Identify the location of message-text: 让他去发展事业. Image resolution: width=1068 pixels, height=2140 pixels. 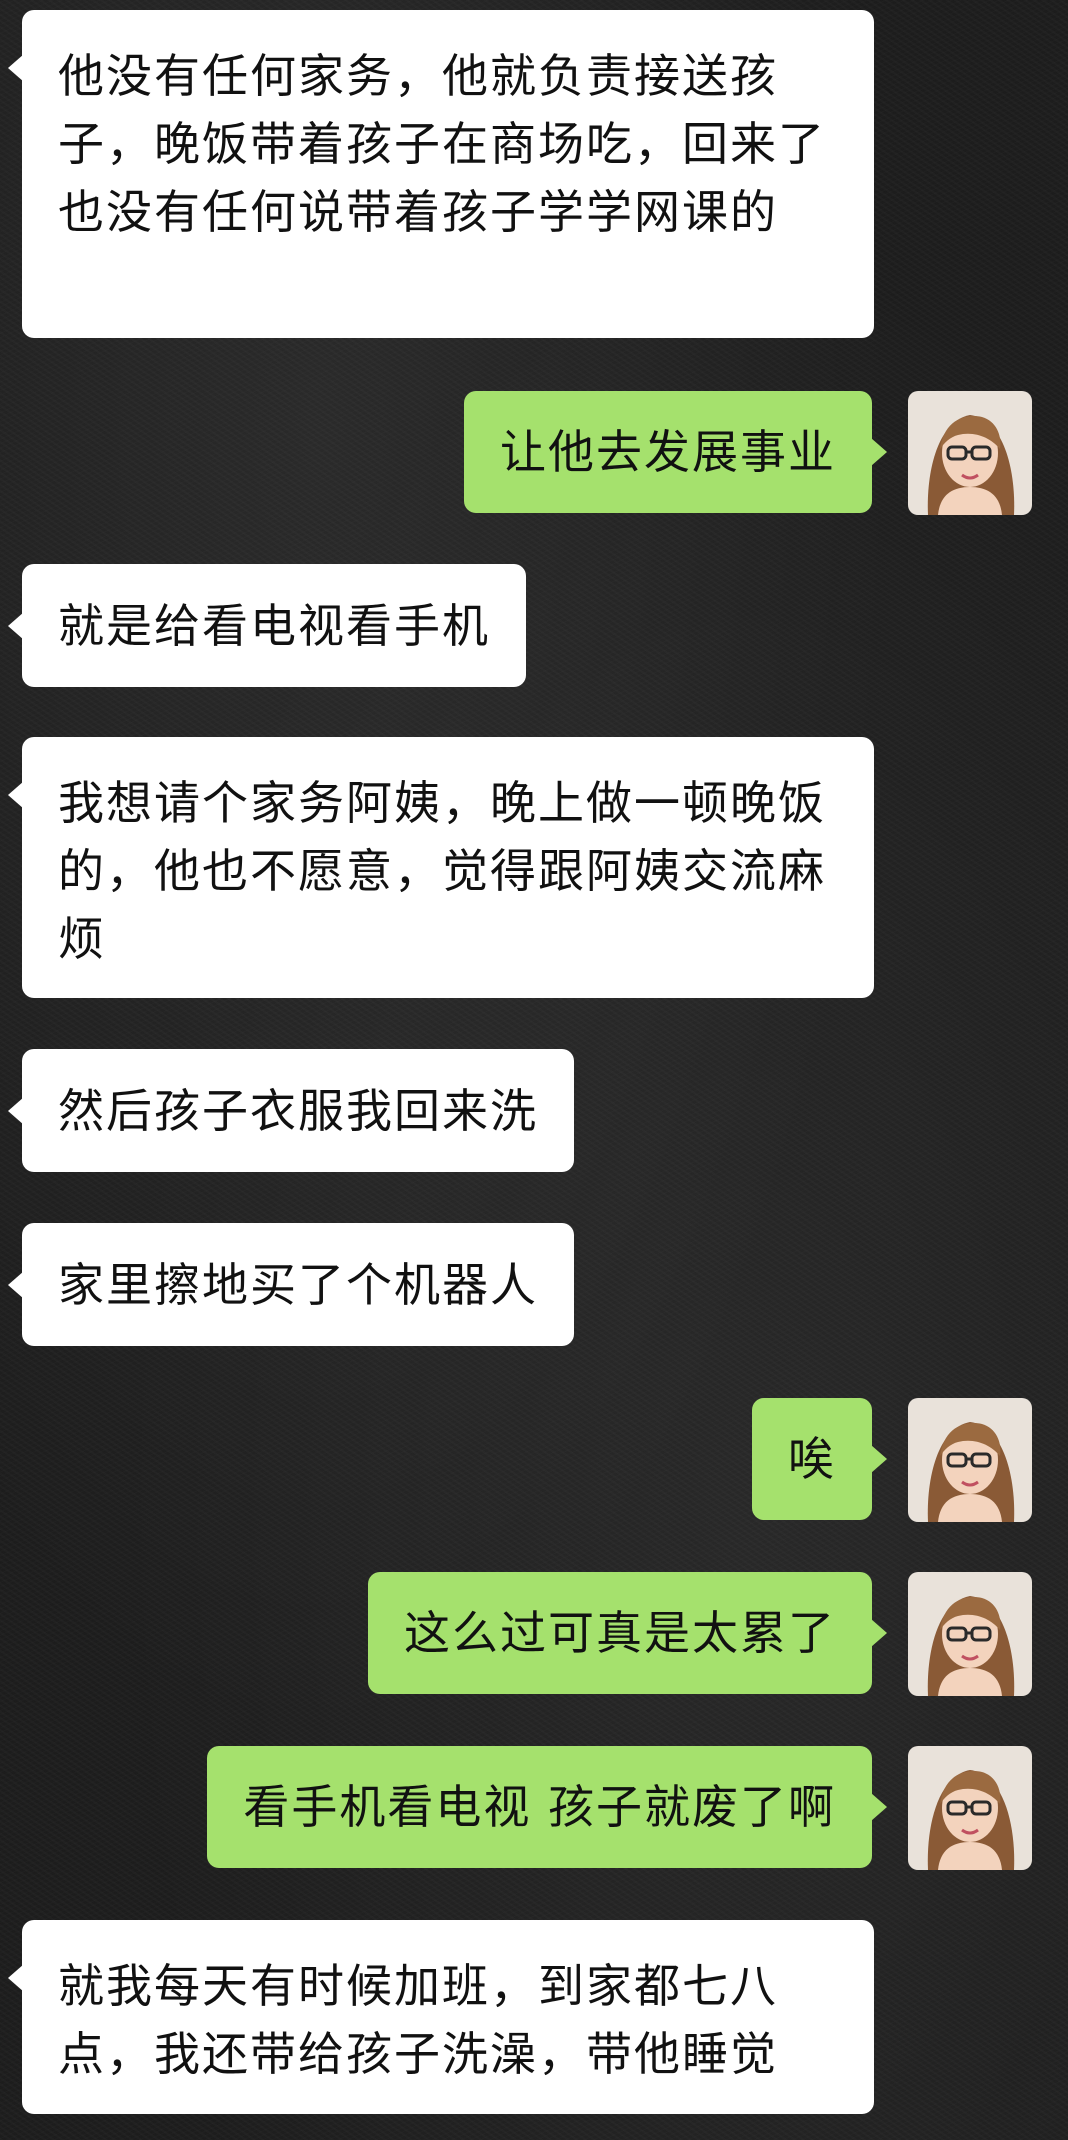
(668, 452).